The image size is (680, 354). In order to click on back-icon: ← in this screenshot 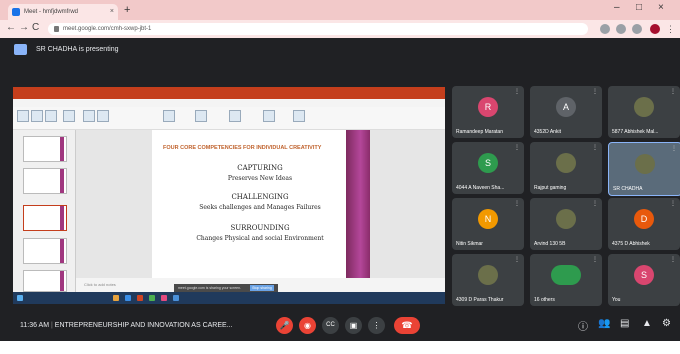, I will do `click(11, 27)`.